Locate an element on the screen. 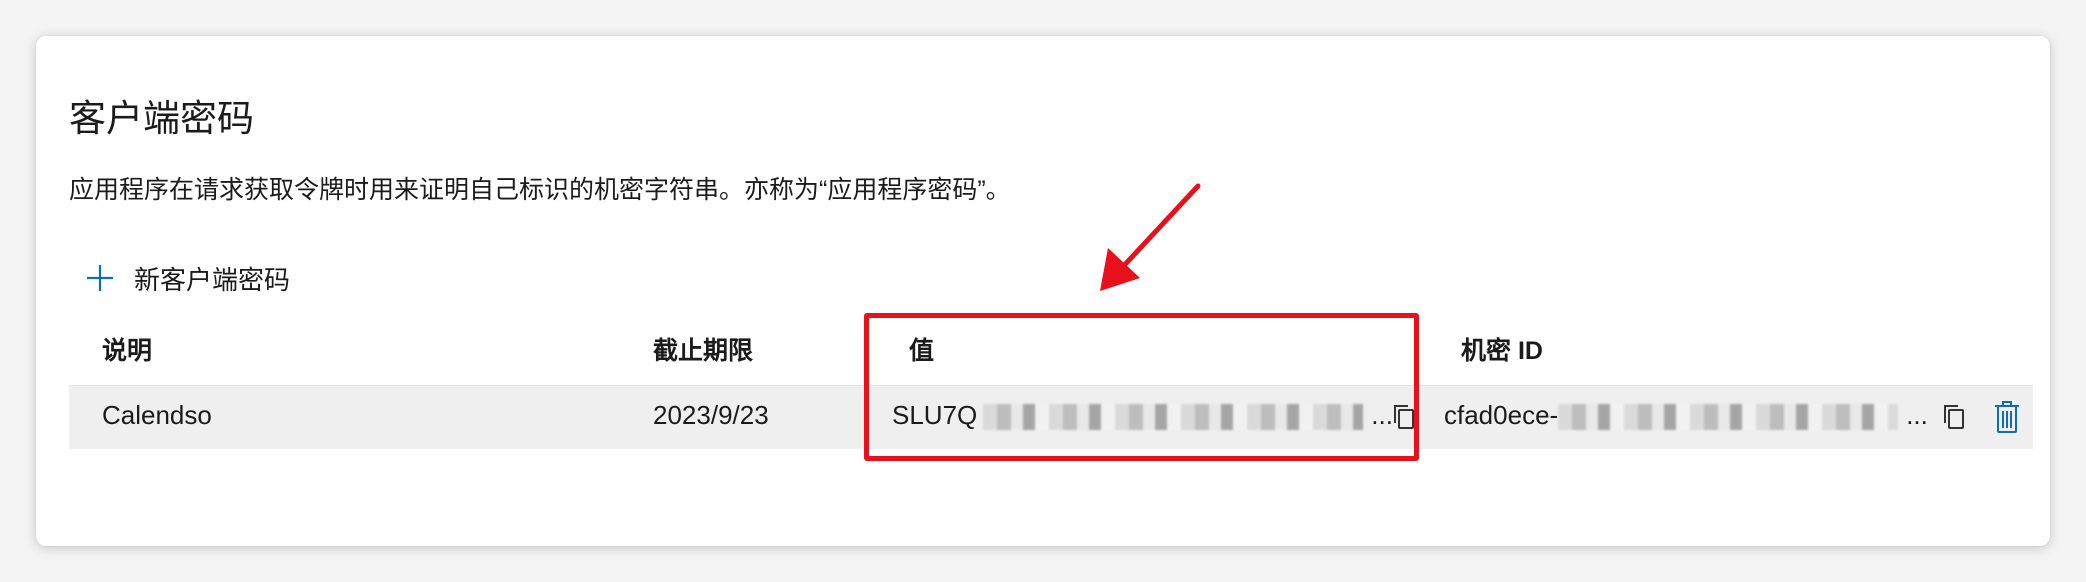 Image resolution: width=2086 pixels, height=582 pixels. column-header-description: 说明 is located at coordinates (127, 351).